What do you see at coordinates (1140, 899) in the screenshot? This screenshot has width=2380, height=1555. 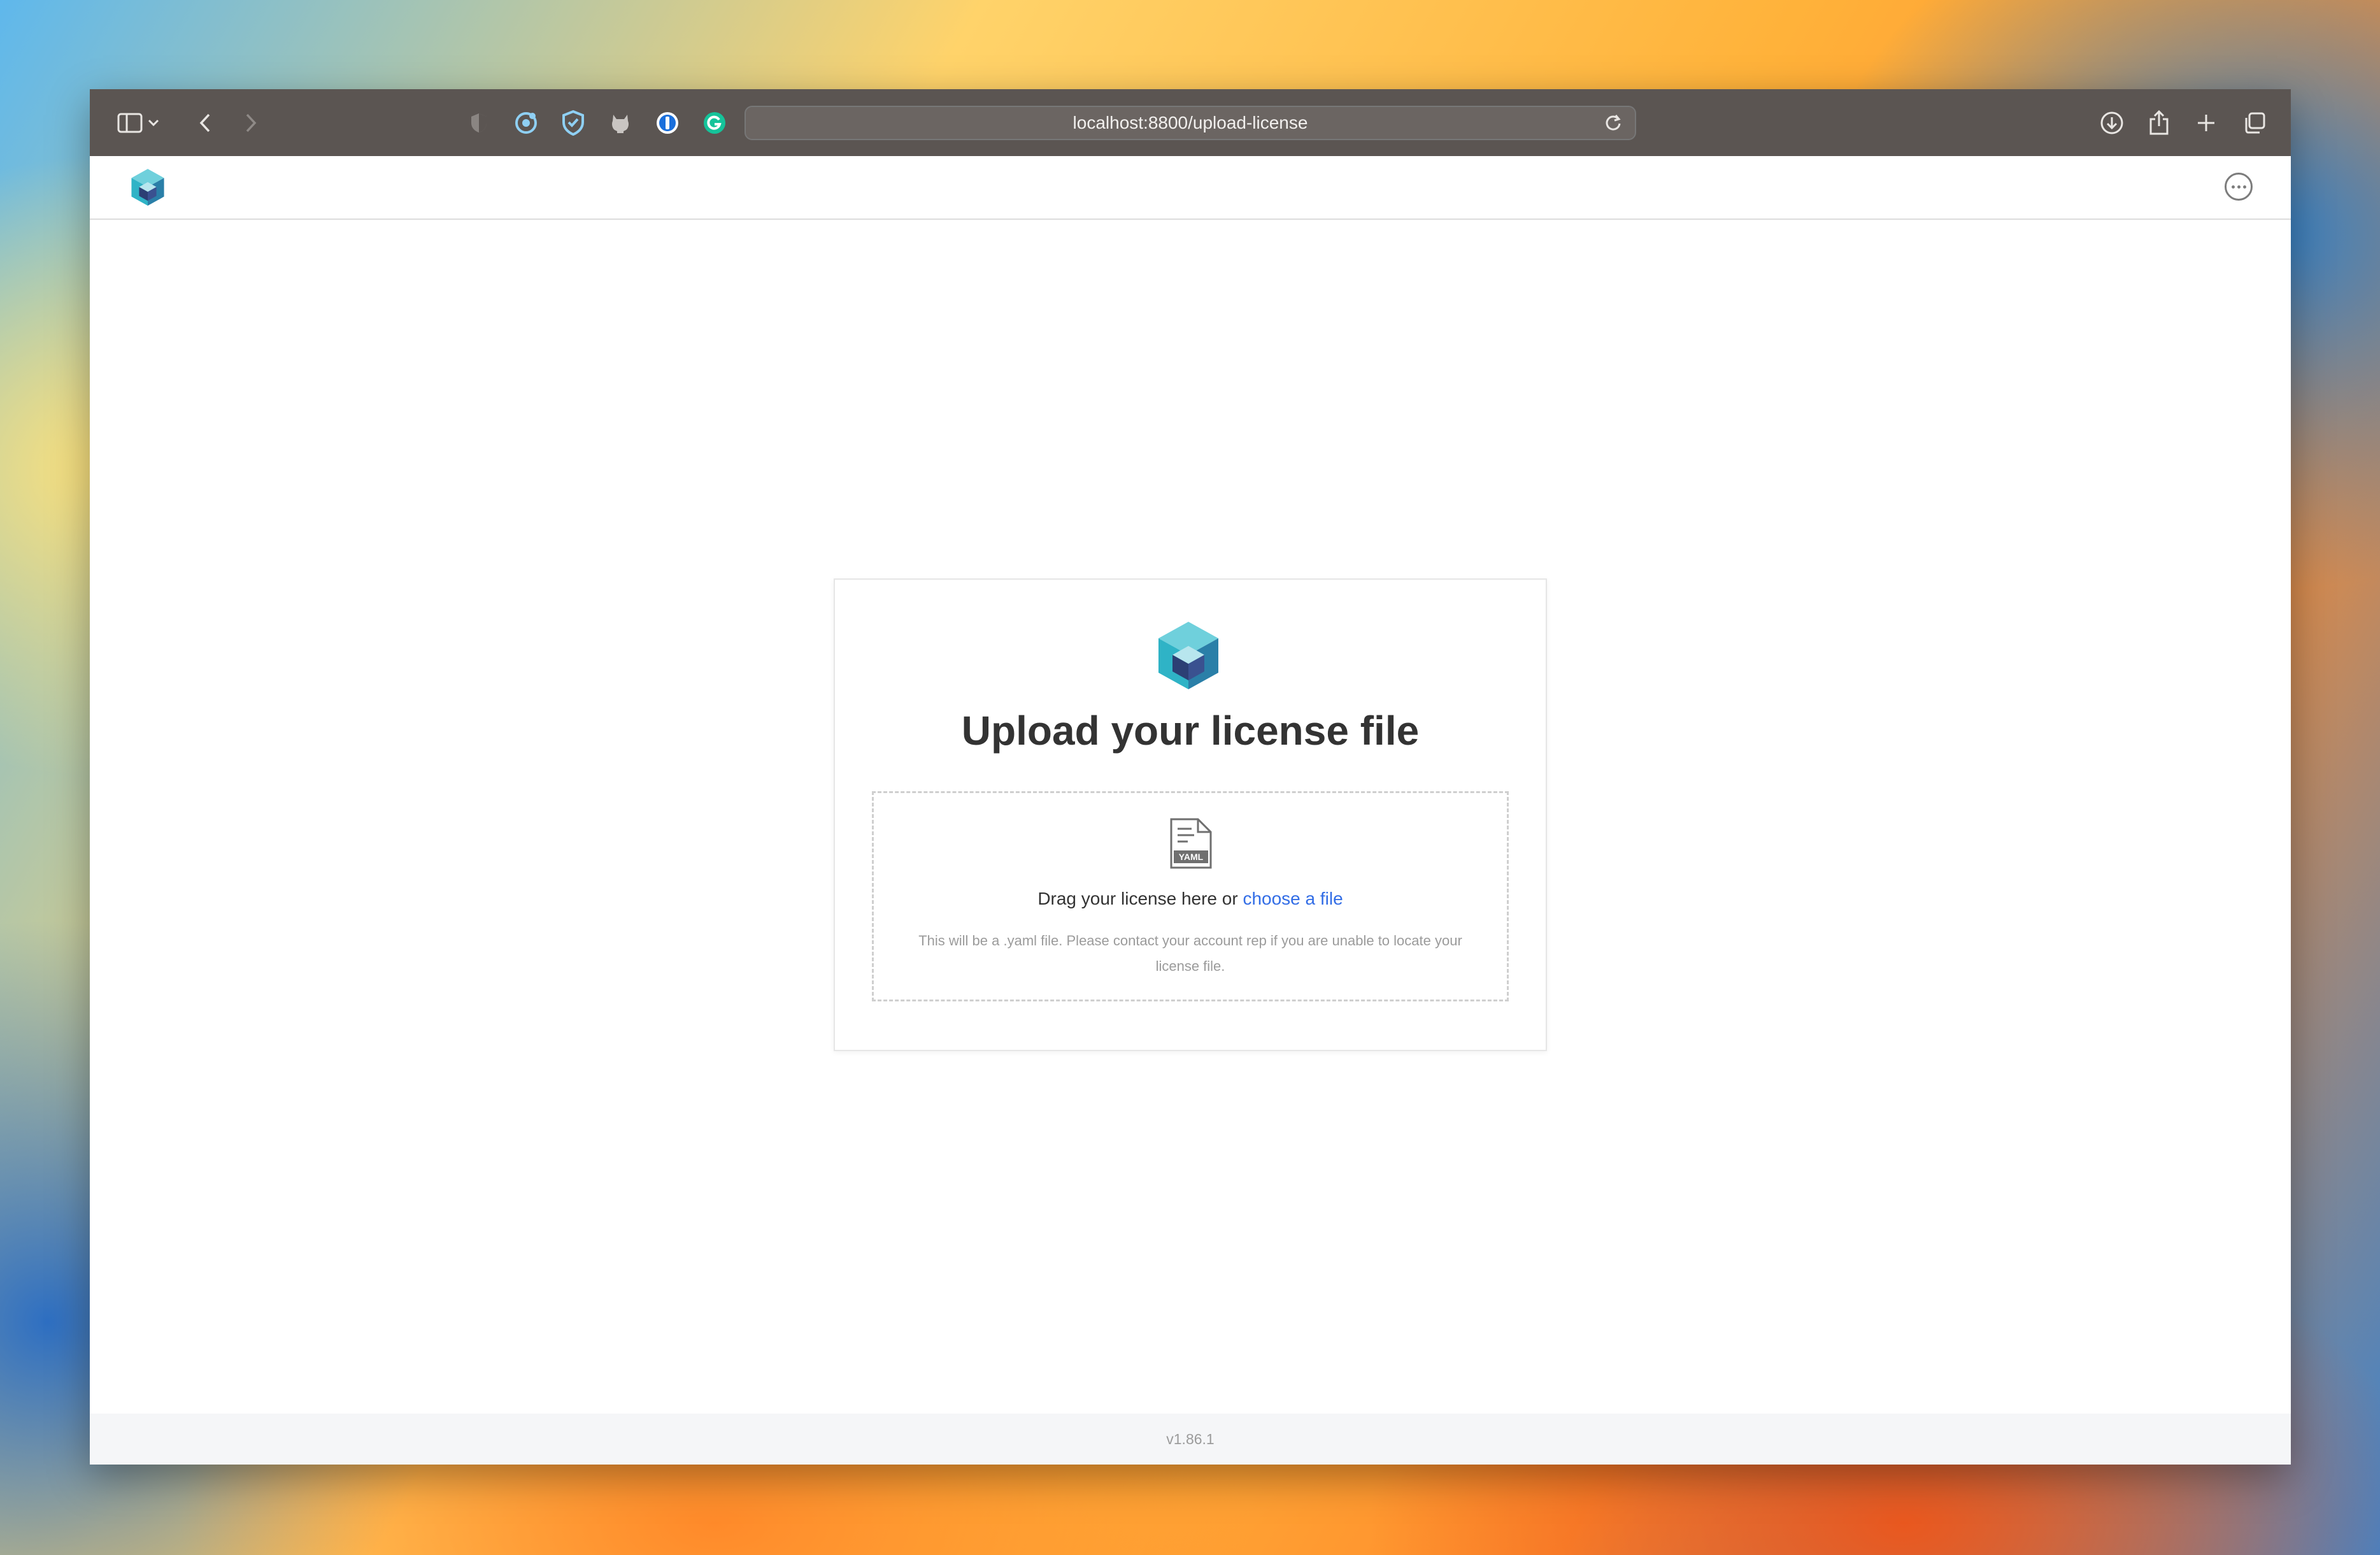 I see `drop-prompt-text: Drag your license here or` at bounding box center [1140, 899].